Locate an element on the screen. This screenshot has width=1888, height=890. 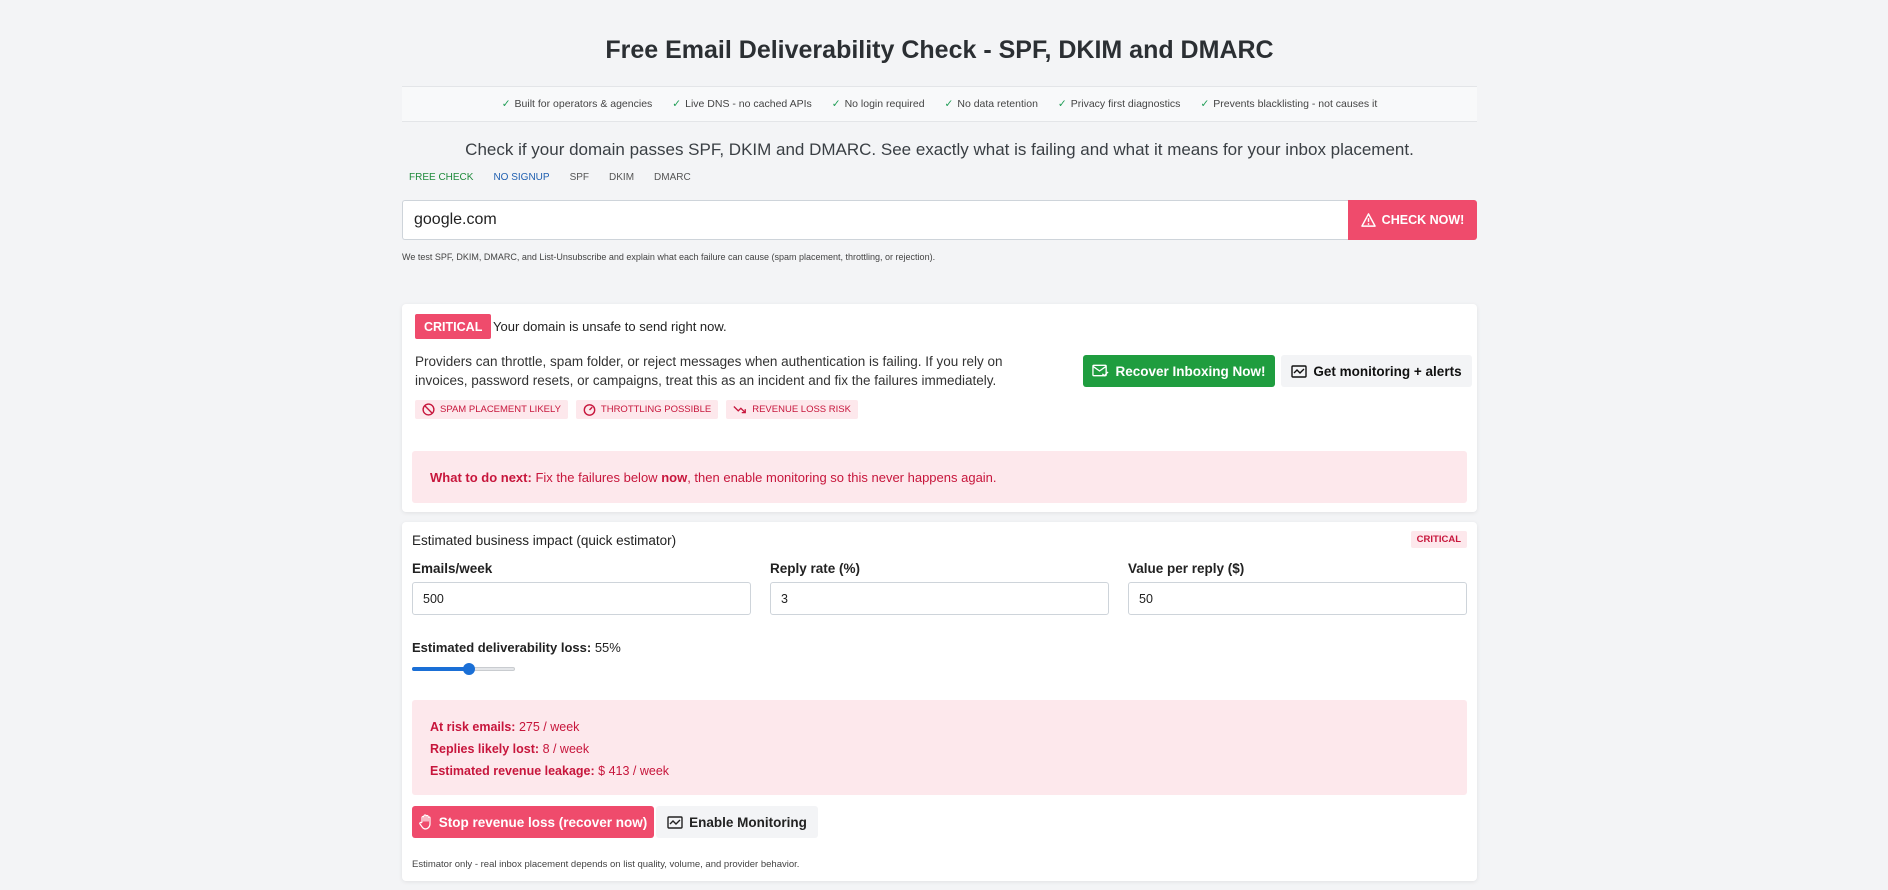
feature-tags: FREE CHECK NO SIGNUP SPF DKIM DMARC is located at coordinates (550, 177).